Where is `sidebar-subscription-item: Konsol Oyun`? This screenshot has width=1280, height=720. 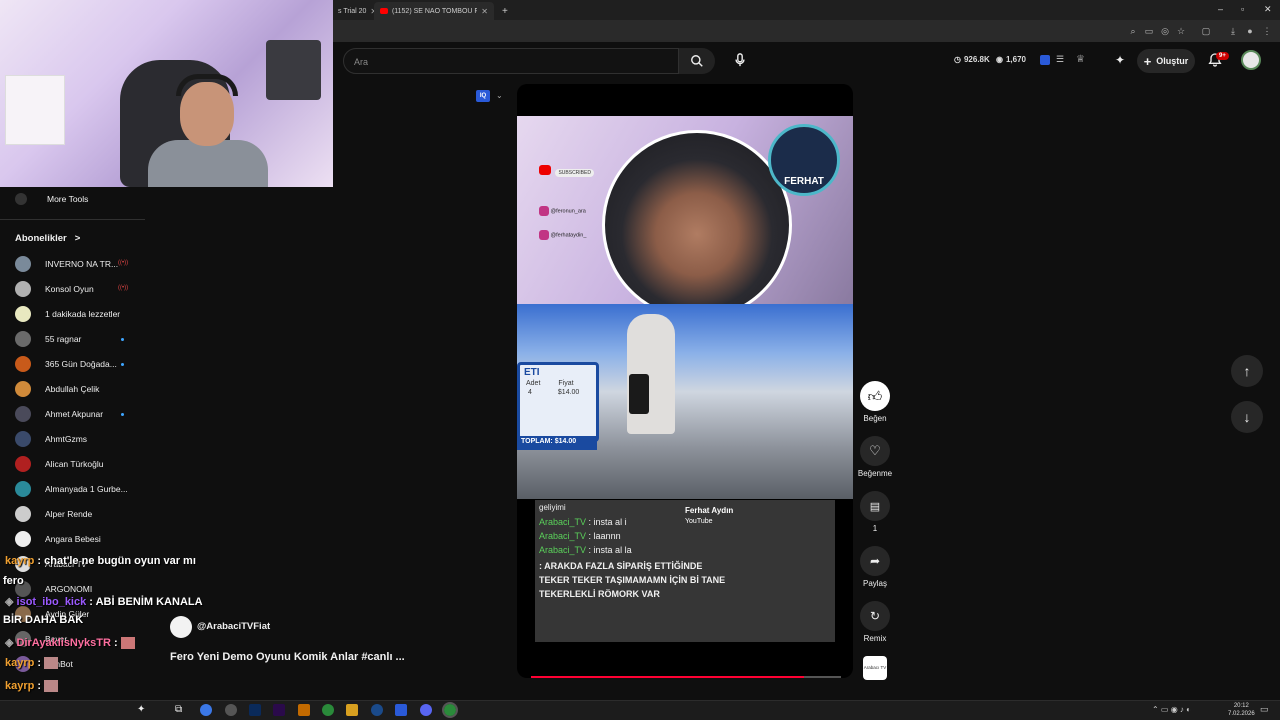
sidebar-subscription-item: Konsol Oyun is located at coordinates (54, 289).